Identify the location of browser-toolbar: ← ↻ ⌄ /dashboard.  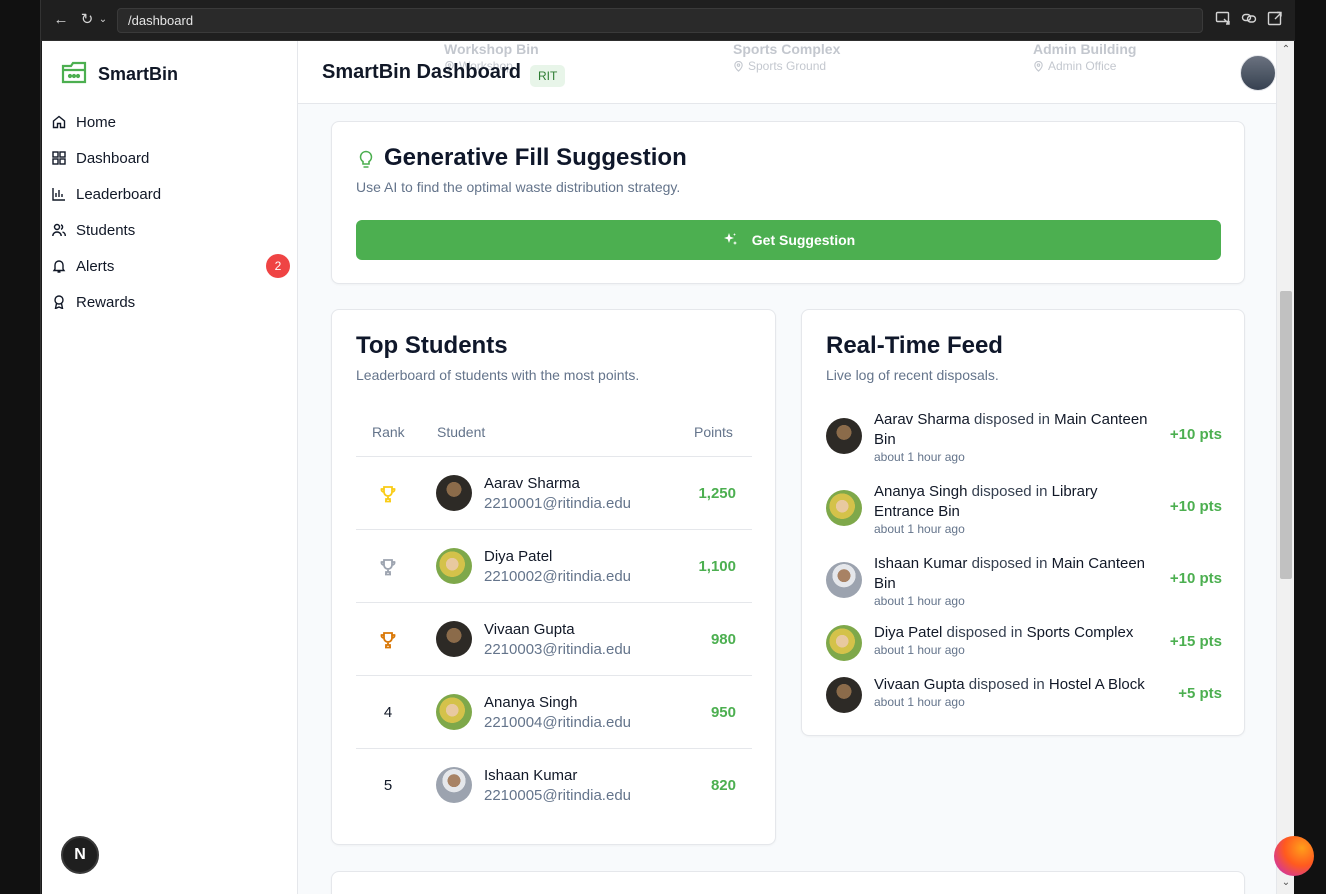
(668, 20).